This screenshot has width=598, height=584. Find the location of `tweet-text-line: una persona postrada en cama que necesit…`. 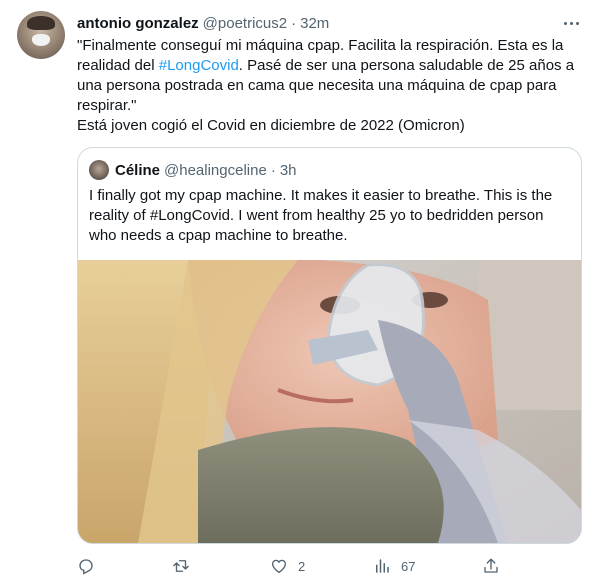

tweet-text-line: una persona postrada en cama que necesit… is located at coordinates (317, 85).